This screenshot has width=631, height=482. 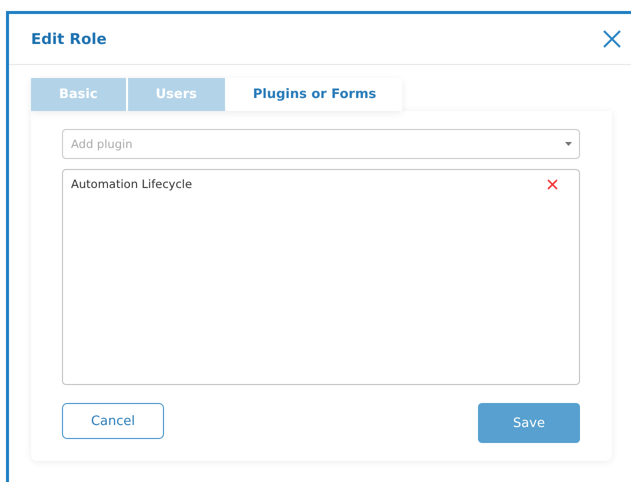 What do you see at coordinates (78, 94) in the screenshot?
I see `tab: Basic` at bounding box center [78, 94].